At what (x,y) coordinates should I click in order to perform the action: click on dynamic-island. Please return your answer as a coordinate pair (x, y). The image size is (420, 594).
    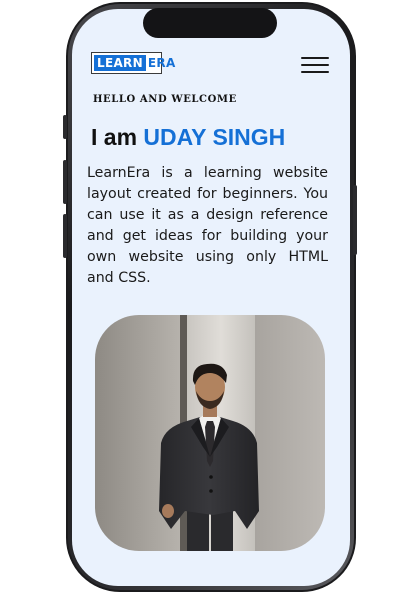
    Looking at the image, I should click on (210, 23).